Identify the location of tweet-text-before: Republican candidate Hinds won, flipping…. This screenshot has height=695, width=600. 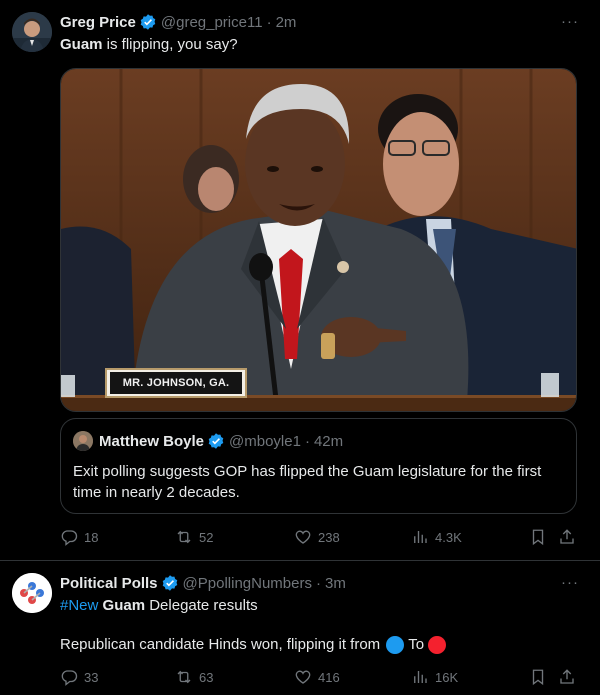
(220, 644).